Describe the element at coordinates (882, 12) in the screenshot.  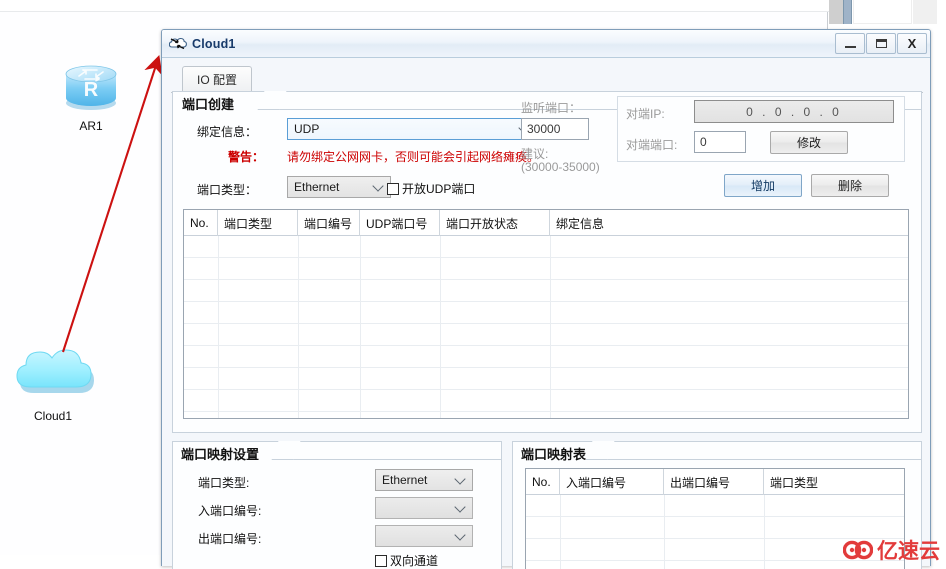
I see `canvas-side-panel` at that location.